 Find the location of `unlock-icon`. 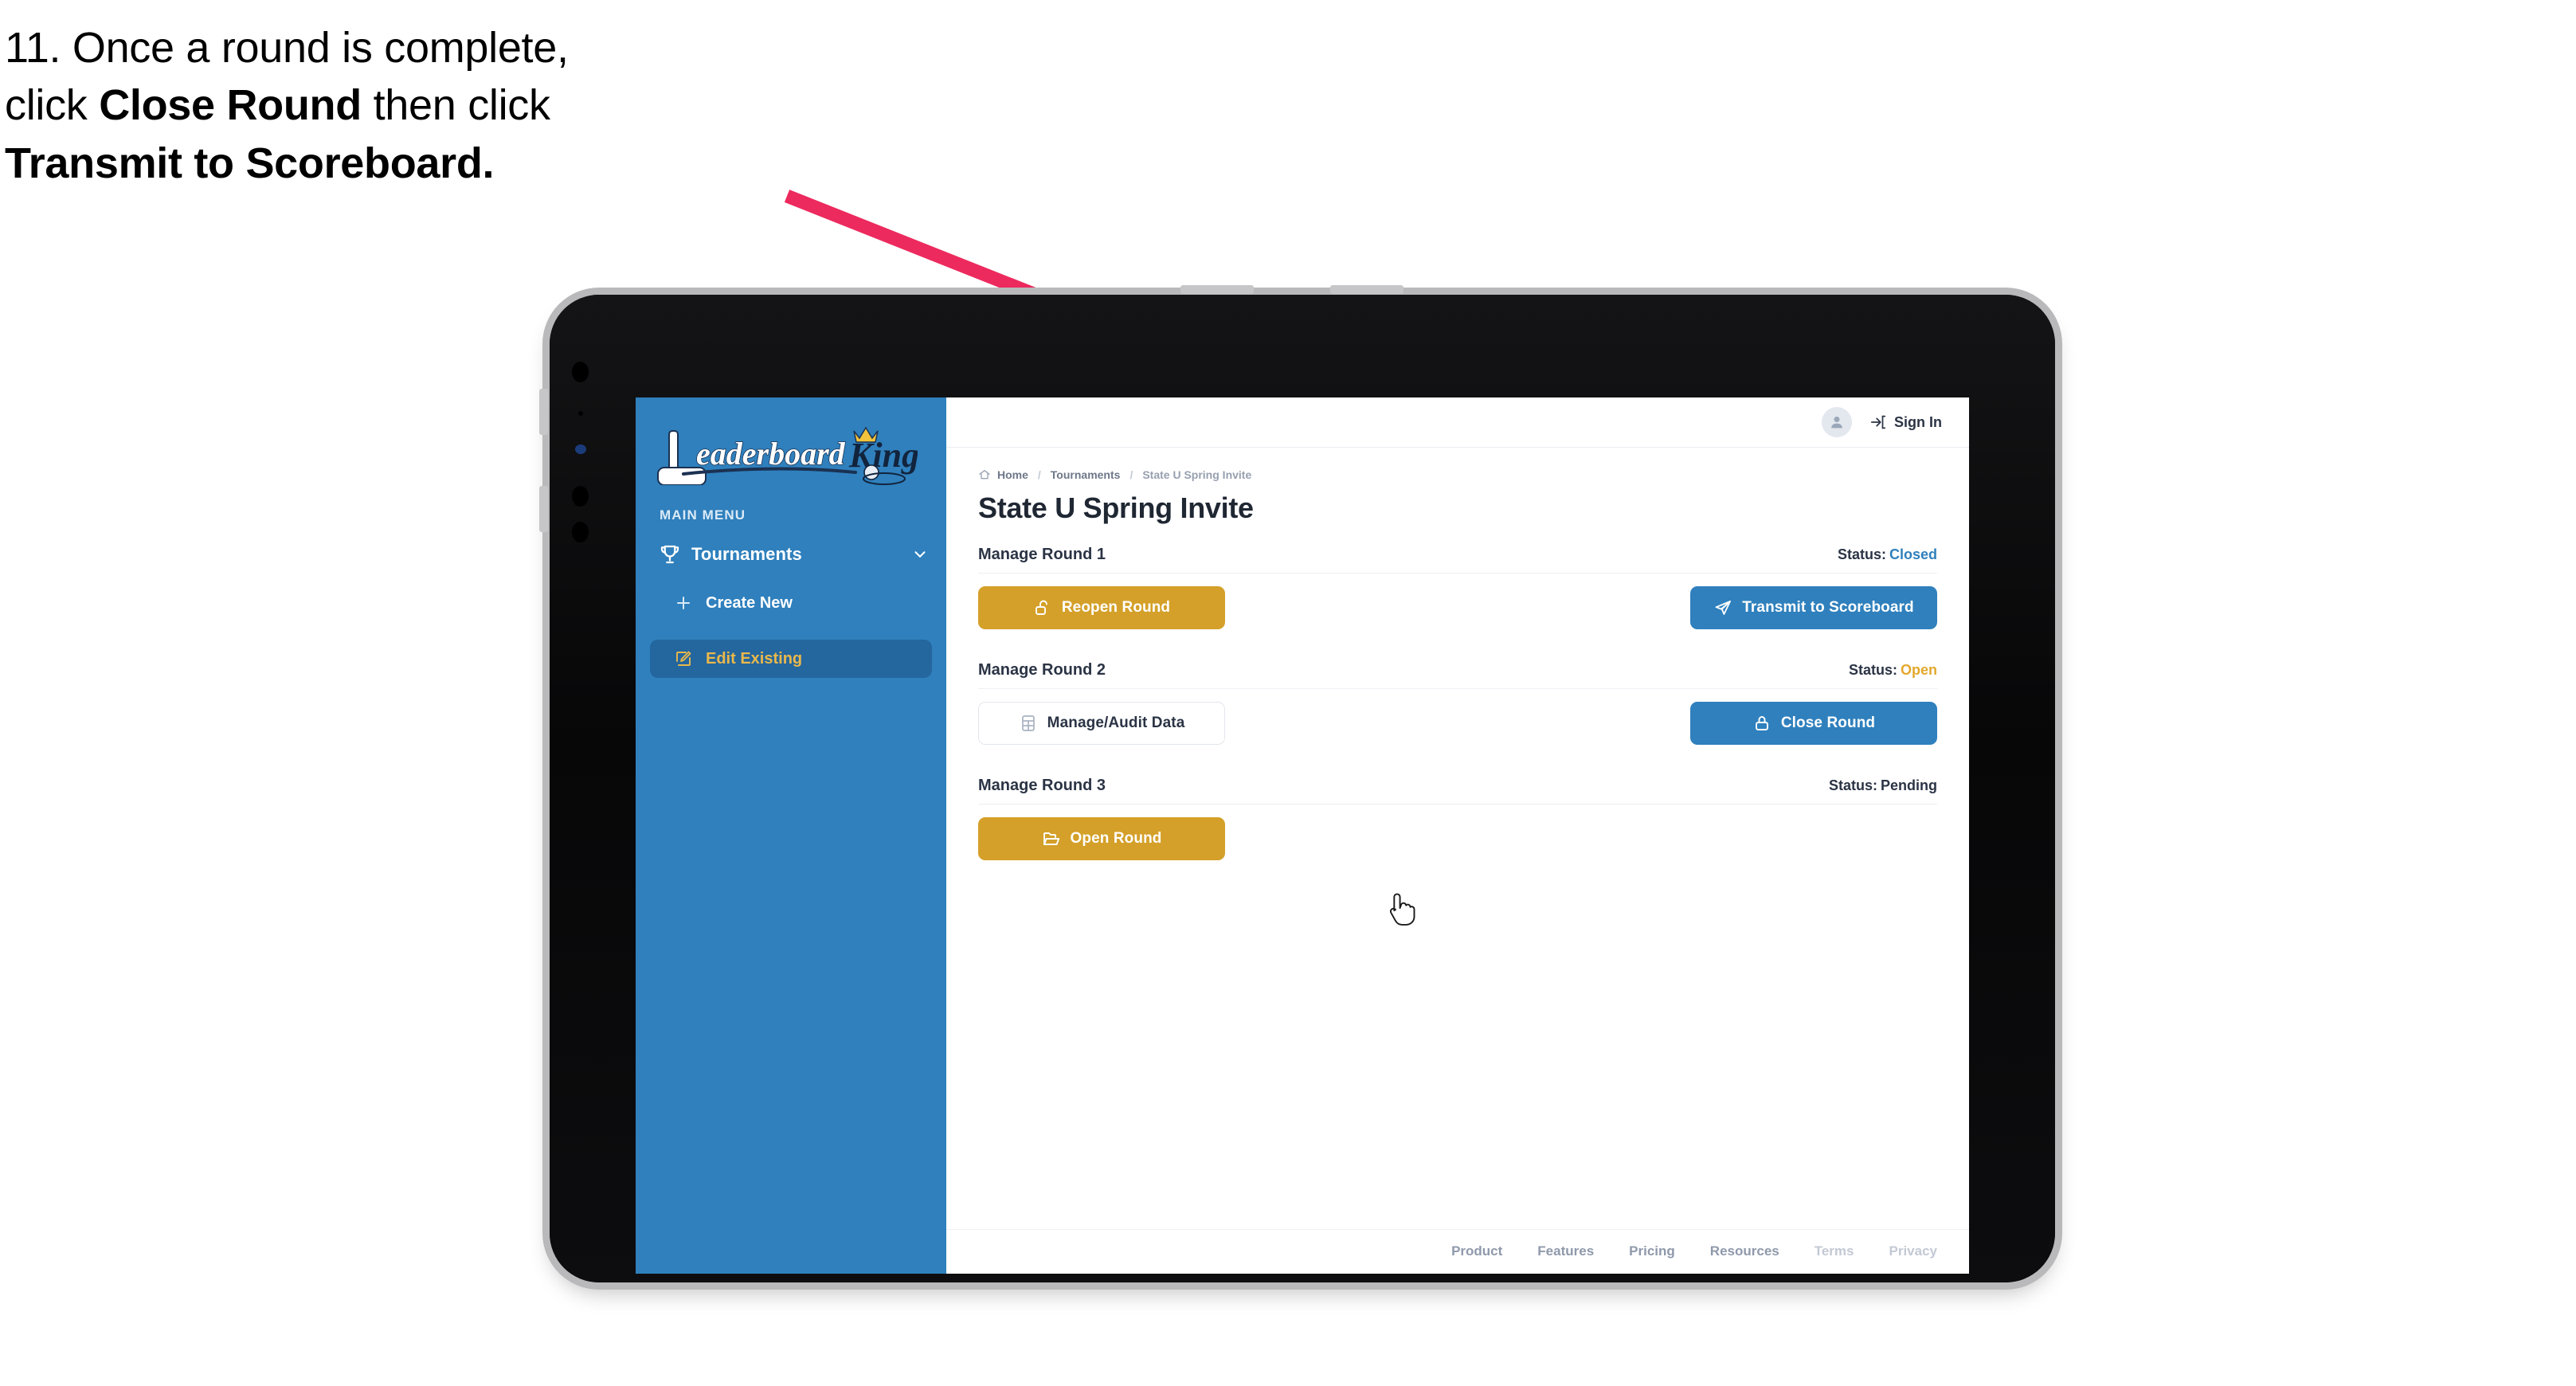

unlock-icon is located at coordinates (1041, 607).